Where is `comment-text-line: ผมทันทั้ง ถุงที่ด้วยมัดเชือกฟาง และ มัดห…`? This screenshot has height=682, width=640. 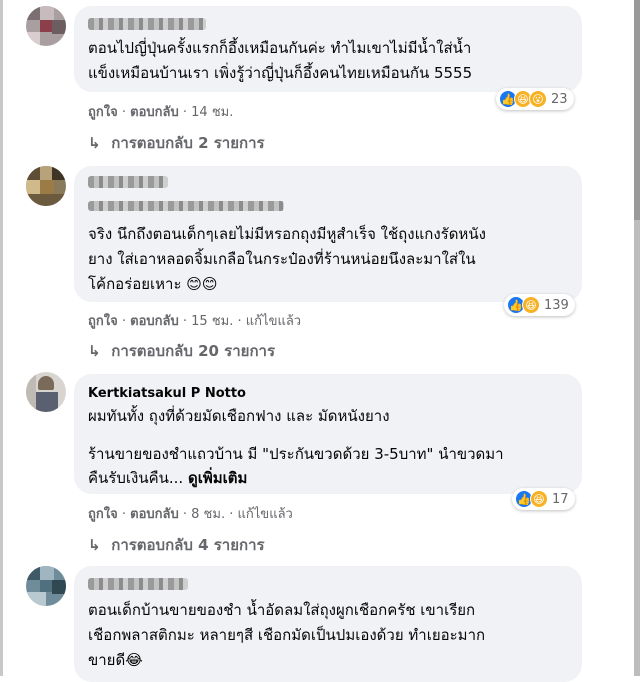 comment-text-line: ผมทันทั้ง ถุงที่ด้วยมัดเชือกฟาง และ มัดห… is located at coordinates (239, 416).